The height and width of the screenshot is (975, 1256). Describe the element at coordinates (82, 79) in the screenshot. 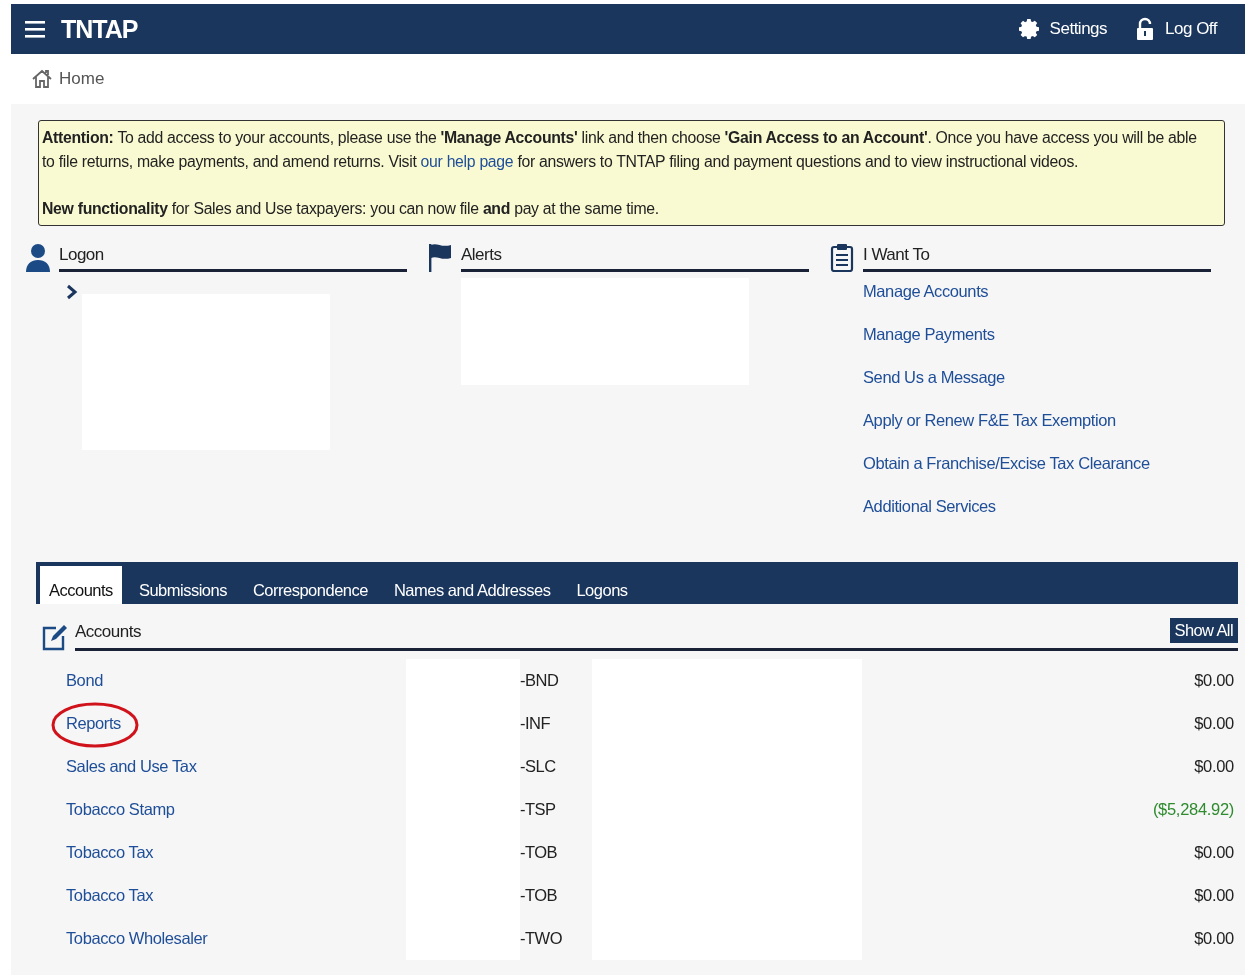

I see `breadcrumb-home: Home` at that location.